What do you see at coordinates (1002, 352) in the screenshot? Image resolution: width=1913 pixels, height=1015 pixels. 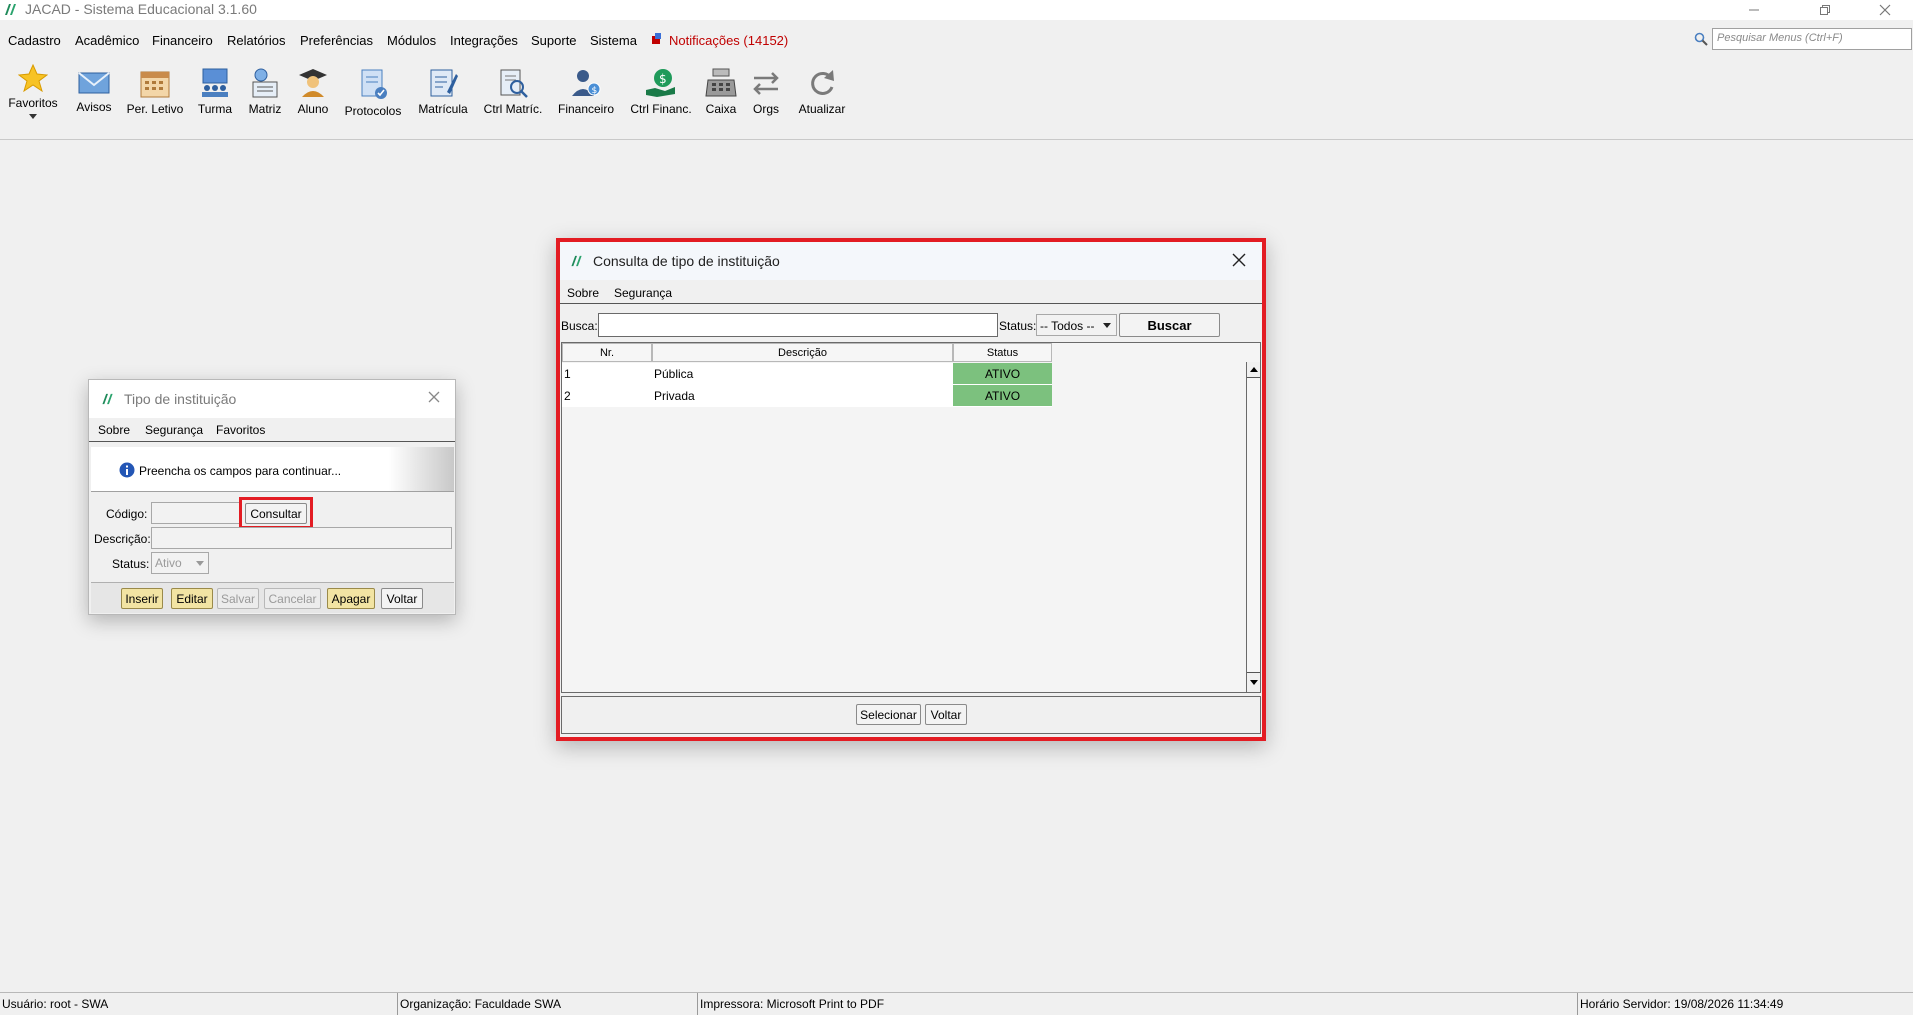 I see `column-header-status: Status` at bounding box center [1002, 352].